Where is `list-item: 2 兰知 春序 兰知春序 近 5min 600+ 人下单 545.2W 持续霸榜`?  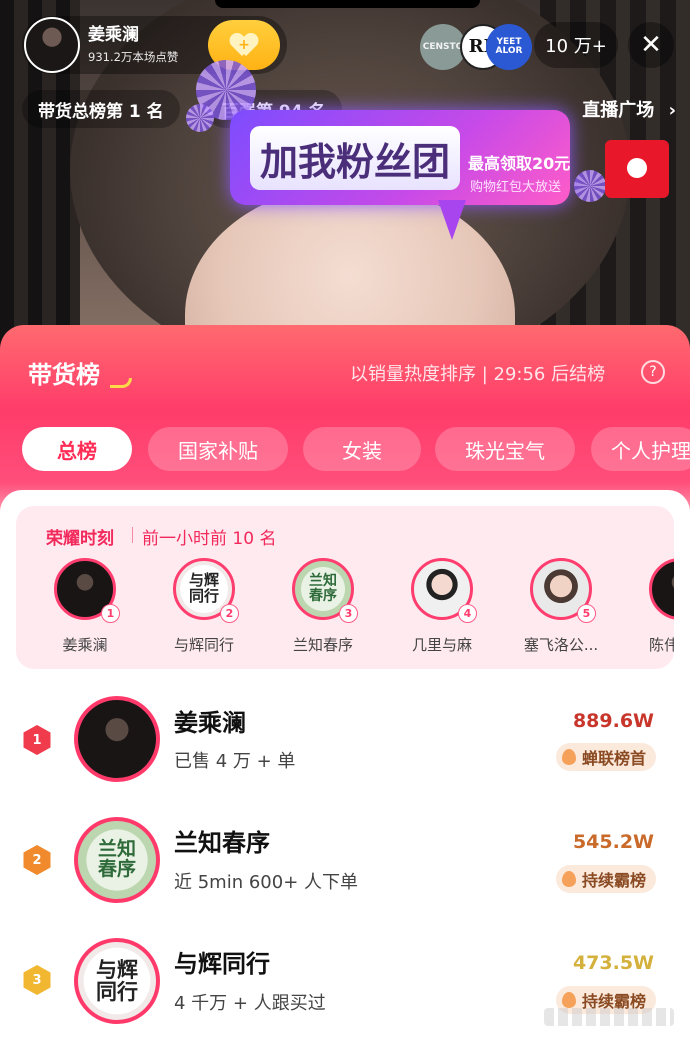 list-item: 2 兰知 春序 兰知春序 近 5min 600+ 人下单 545.2W 持续霸榜 is located at coordinates (345, 875).